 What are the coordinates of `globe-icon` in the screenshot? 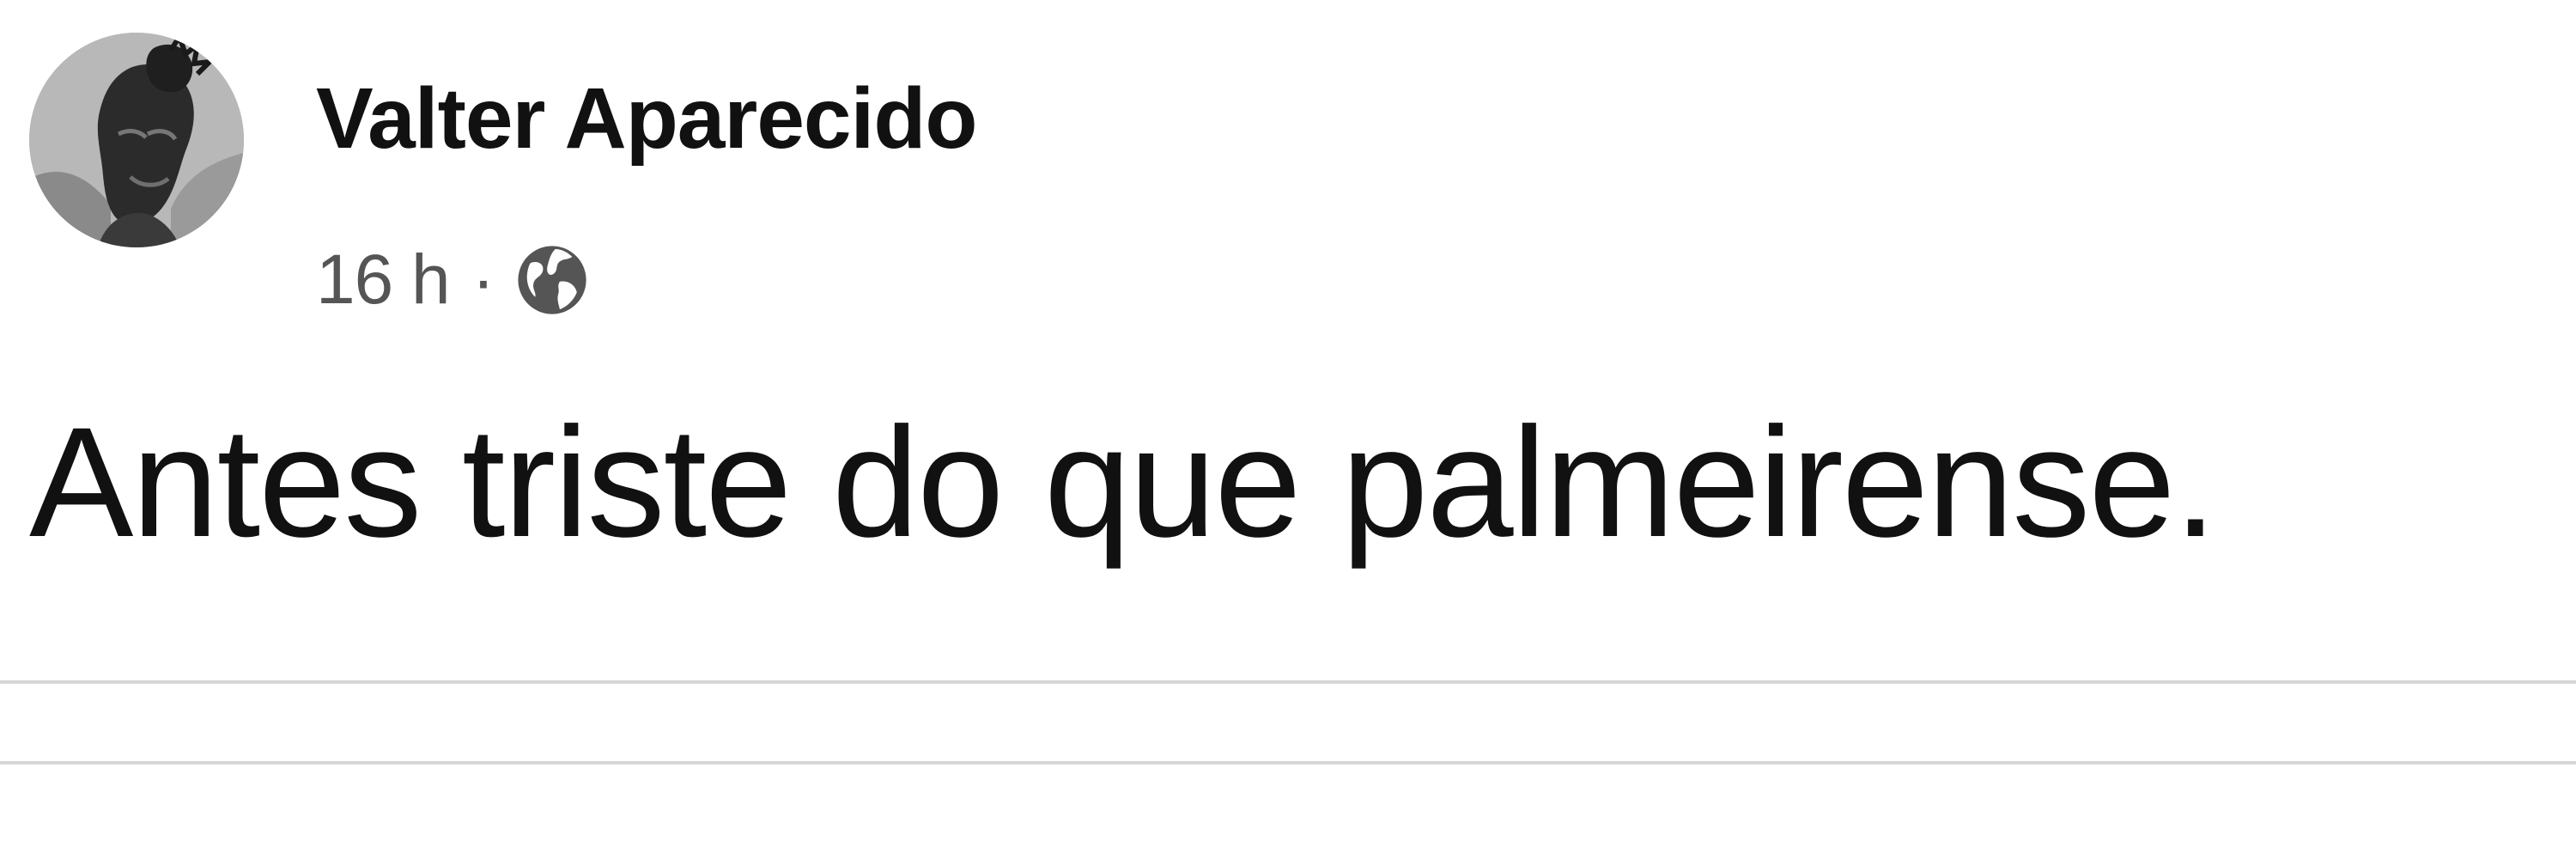 It's located at (552, 280).